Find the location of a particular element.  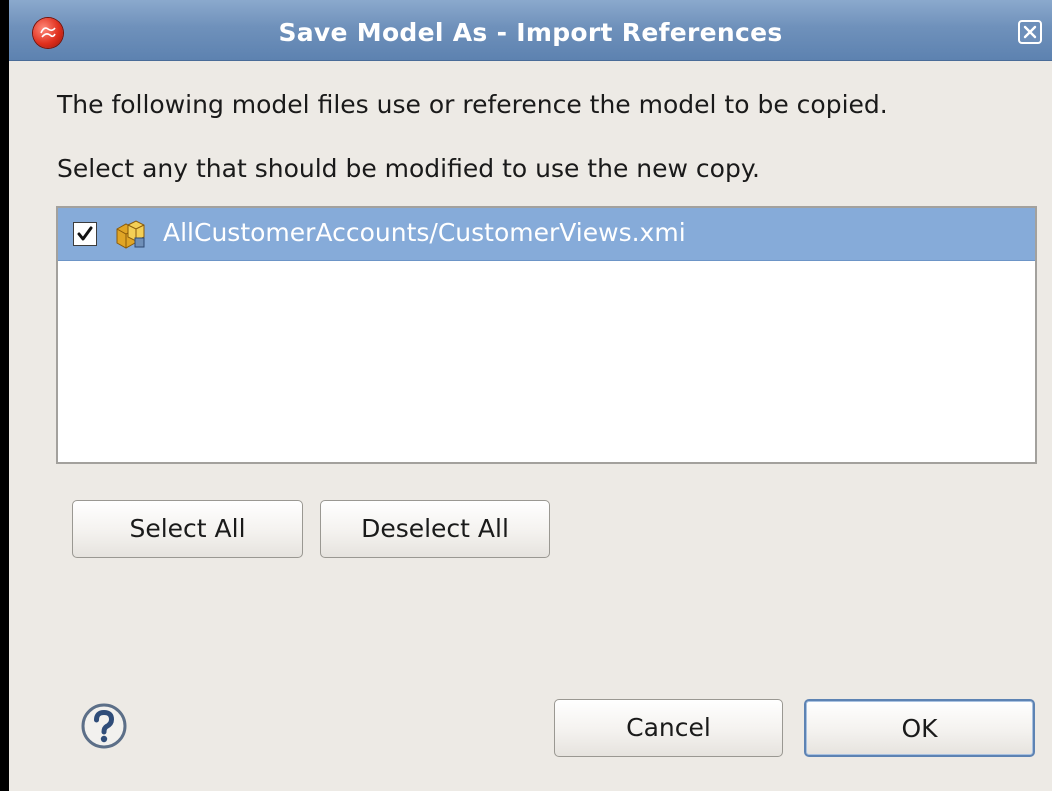

item-checkbox is located at coordinates (85, 234).